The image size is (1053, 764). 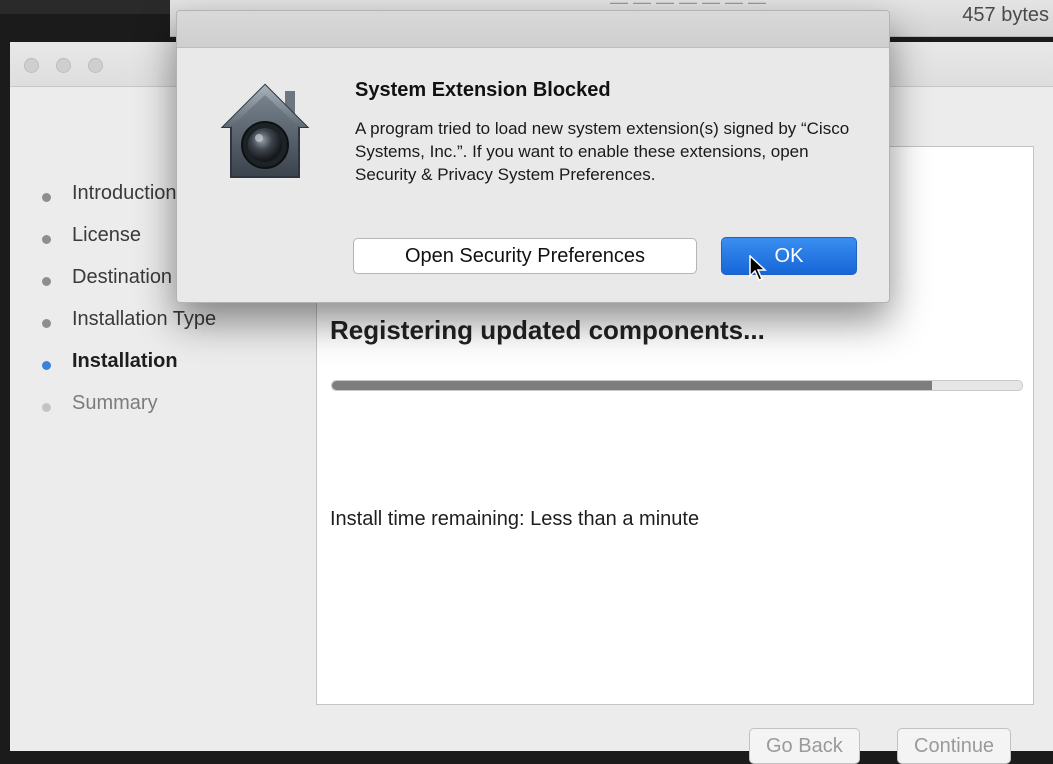 What do you see at coordinates (1005, 15) in the screenshot?
I see `file-size-label: 457 bytes` at bounding box center [1005, 15].